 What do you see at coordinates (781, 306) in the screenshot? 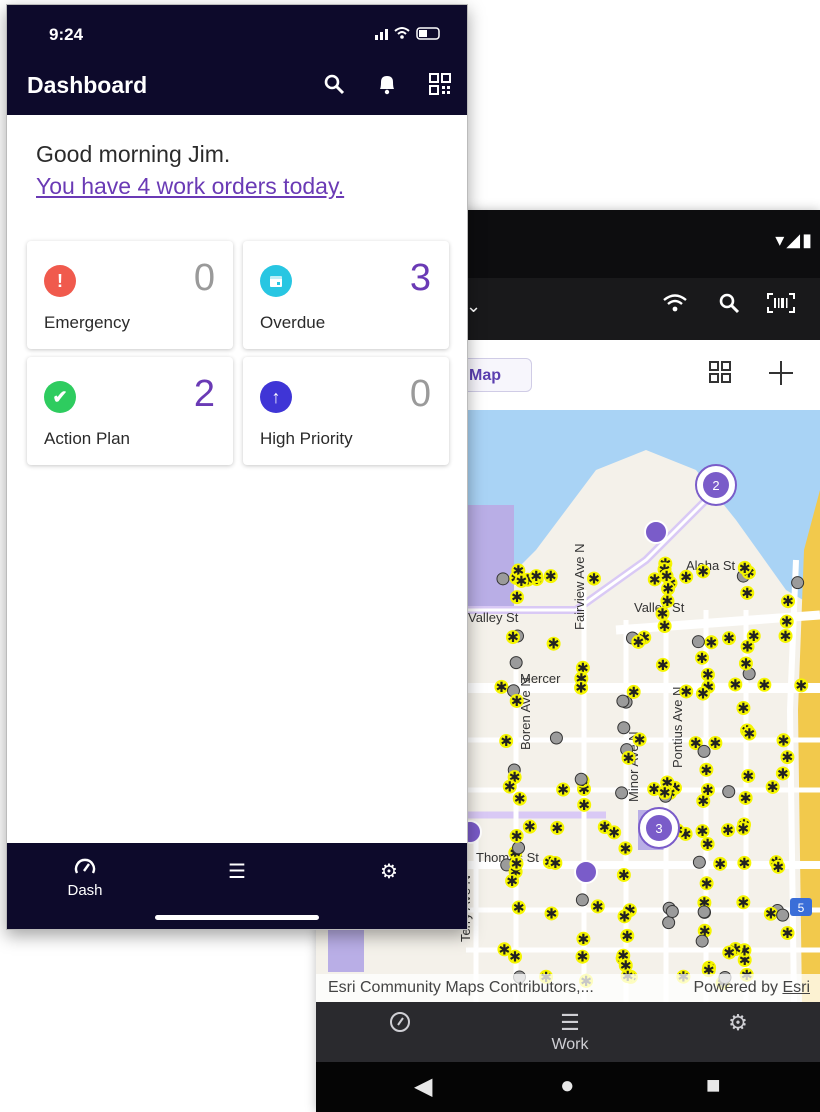
I see `barcode-icon` at bounding box center [781, 306].